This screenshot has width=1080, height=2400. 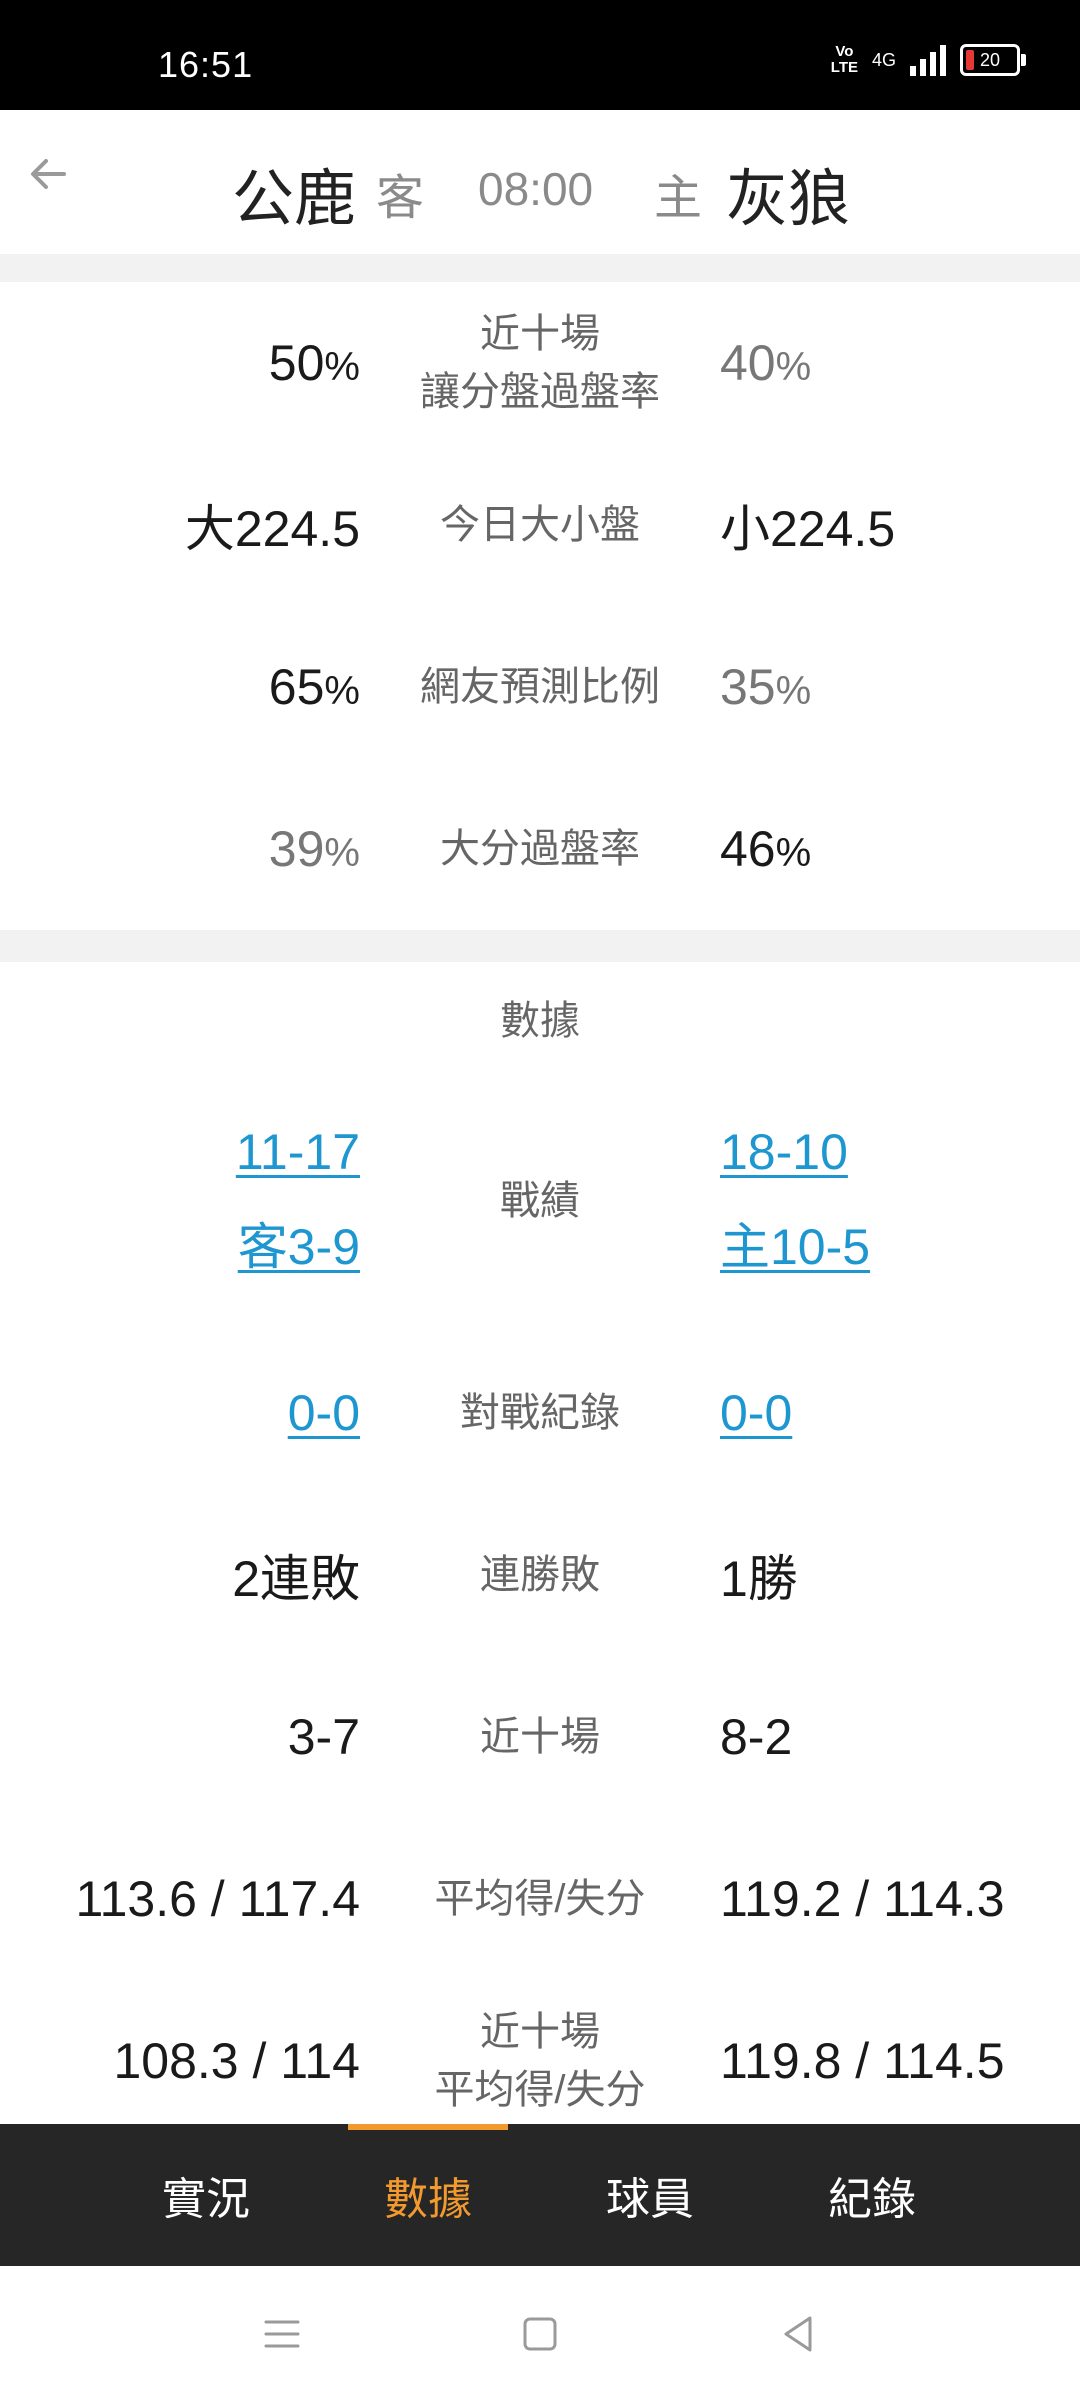 What do you see at coordinates (206, 2199) in the screenshot?
I see `tab-label: 實況` at bounding box center [206, 2199].